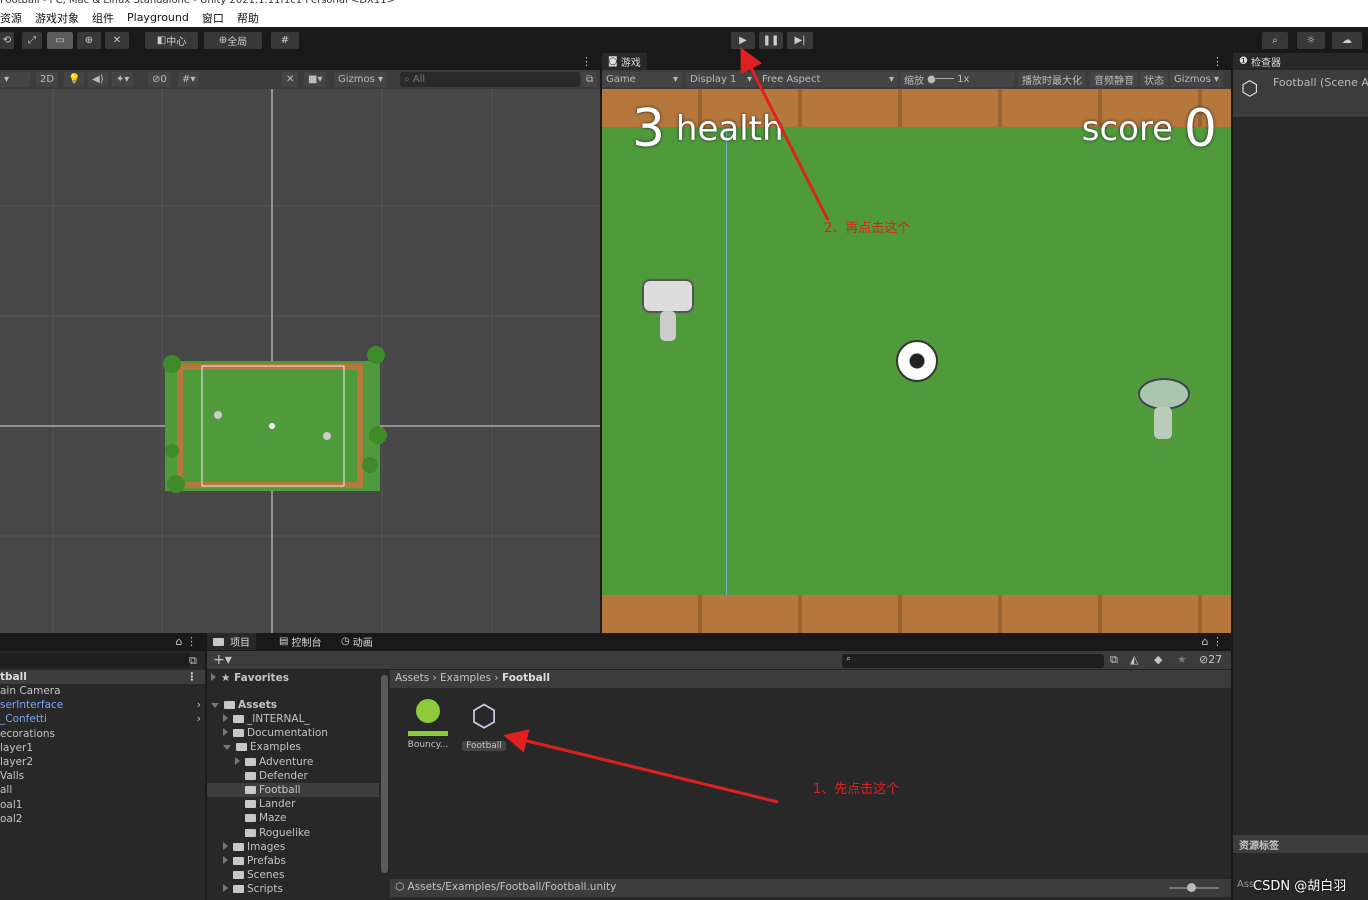  What do you see at coordinates (624, 61) in the screenshot?
I see `tab-game: ◙ 游戏` at bounding box center [624, 61].